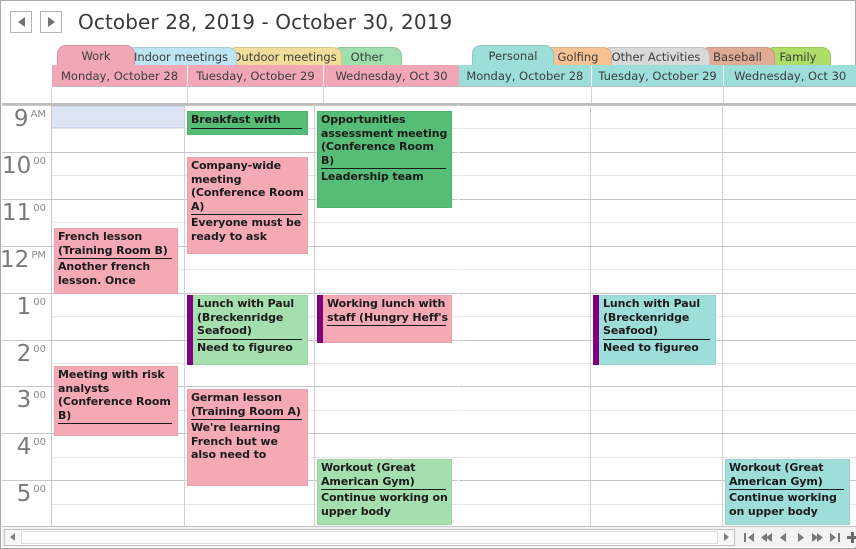 This screenshot has width=856, height=549. What do you see at coordinates (656, 56) in the screenshot?
I see `group-tab-other-activities: Other Activities` at bounding box center [656, 56].